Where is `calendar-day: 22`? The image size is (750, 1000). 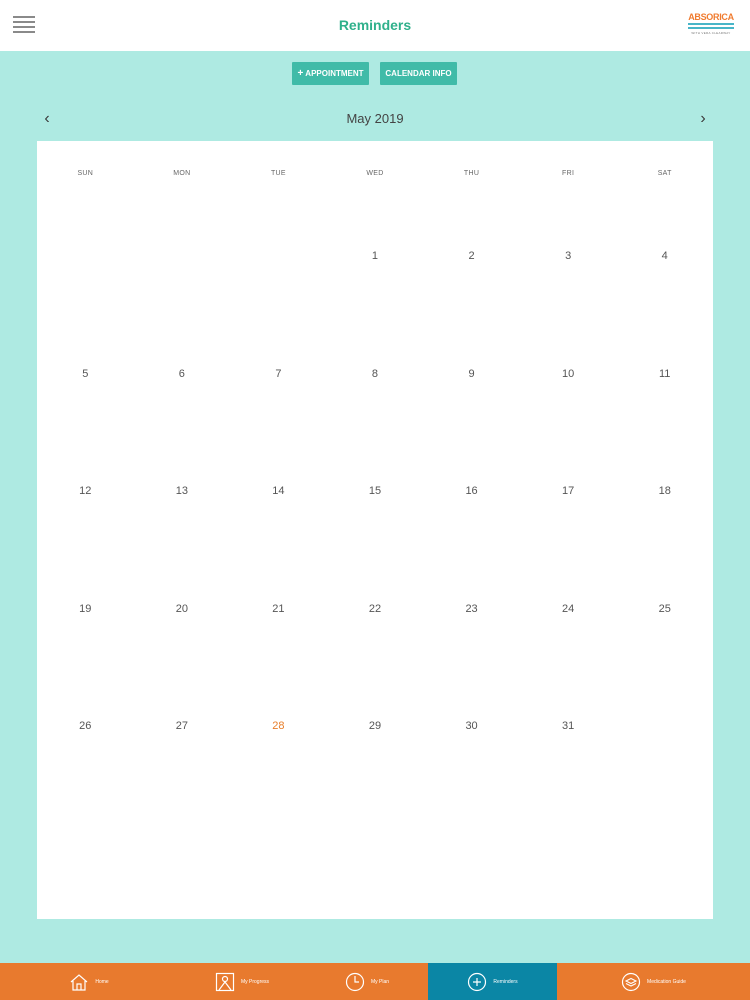
calendar-day: 22 is located at coordinates (375, 662).